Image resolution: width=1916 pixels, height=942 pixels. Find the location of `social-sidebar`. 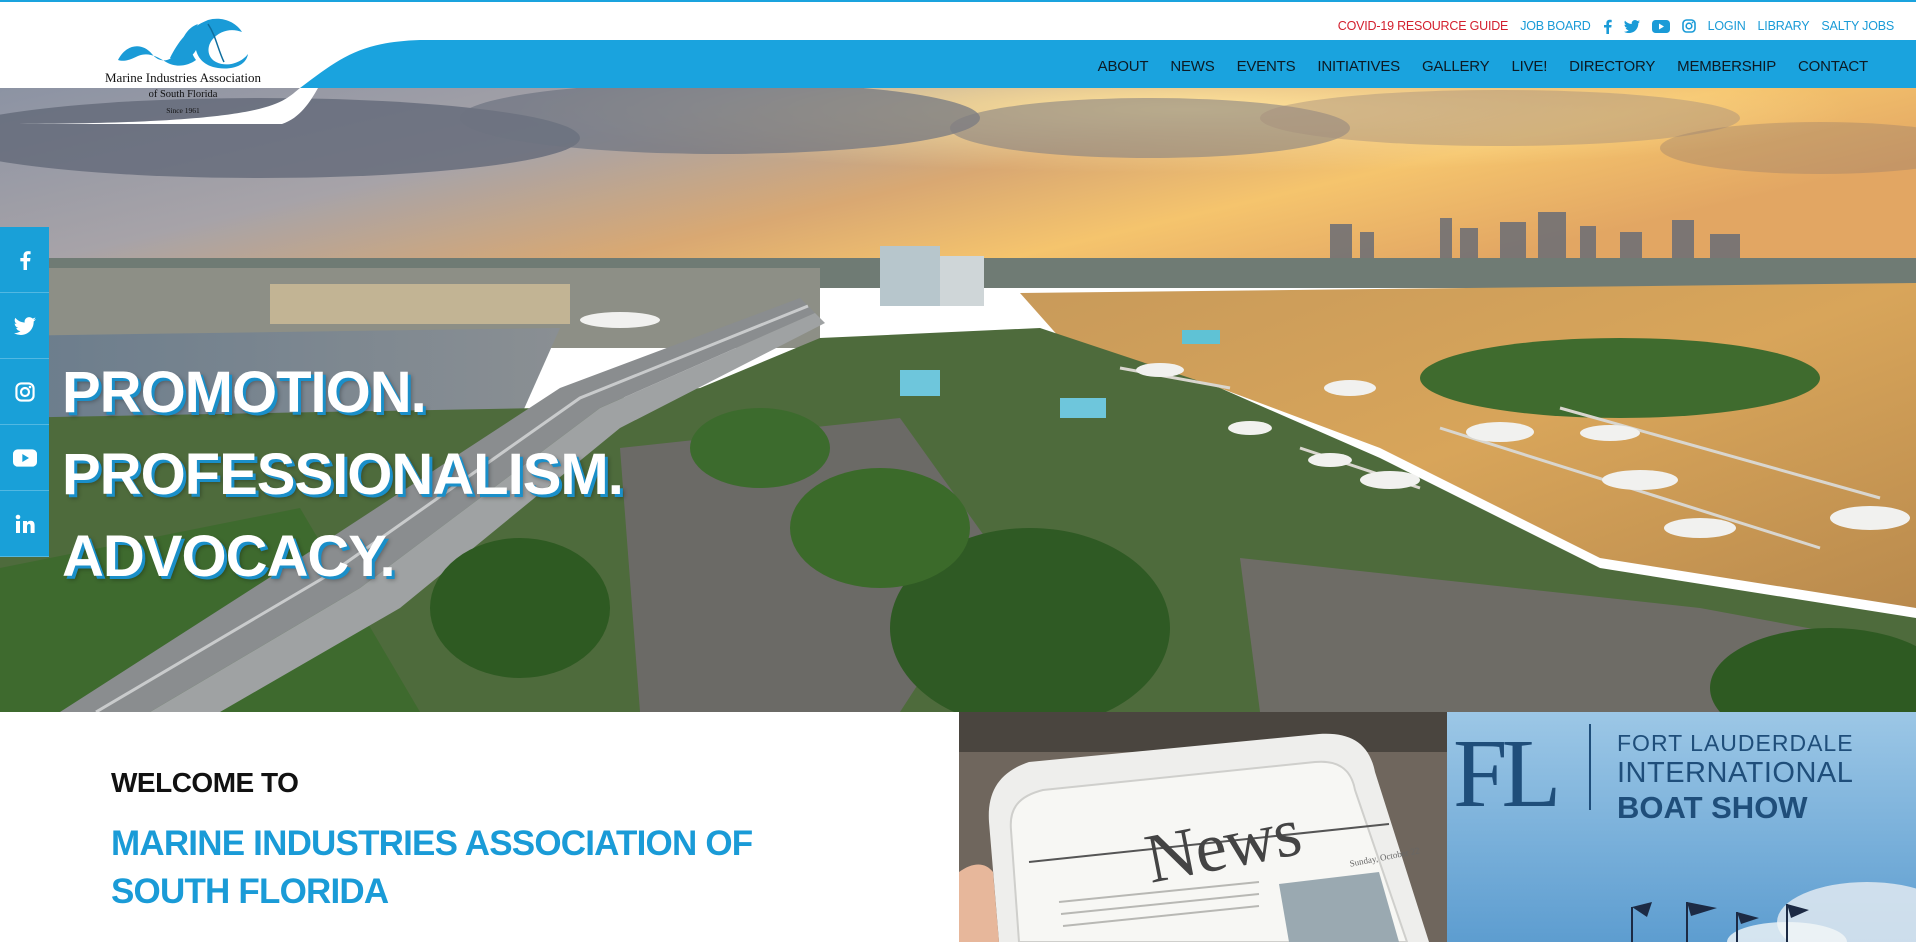

social-sidebar is located at coordinates (24, 392).